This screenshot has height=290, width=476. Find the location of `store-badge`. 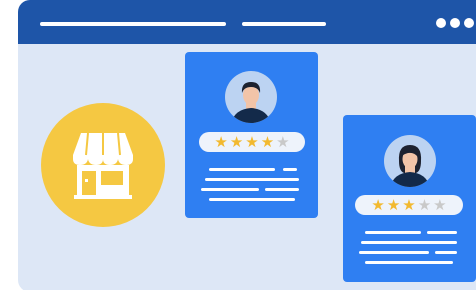

store-badge is located at coordinates (103, 165).